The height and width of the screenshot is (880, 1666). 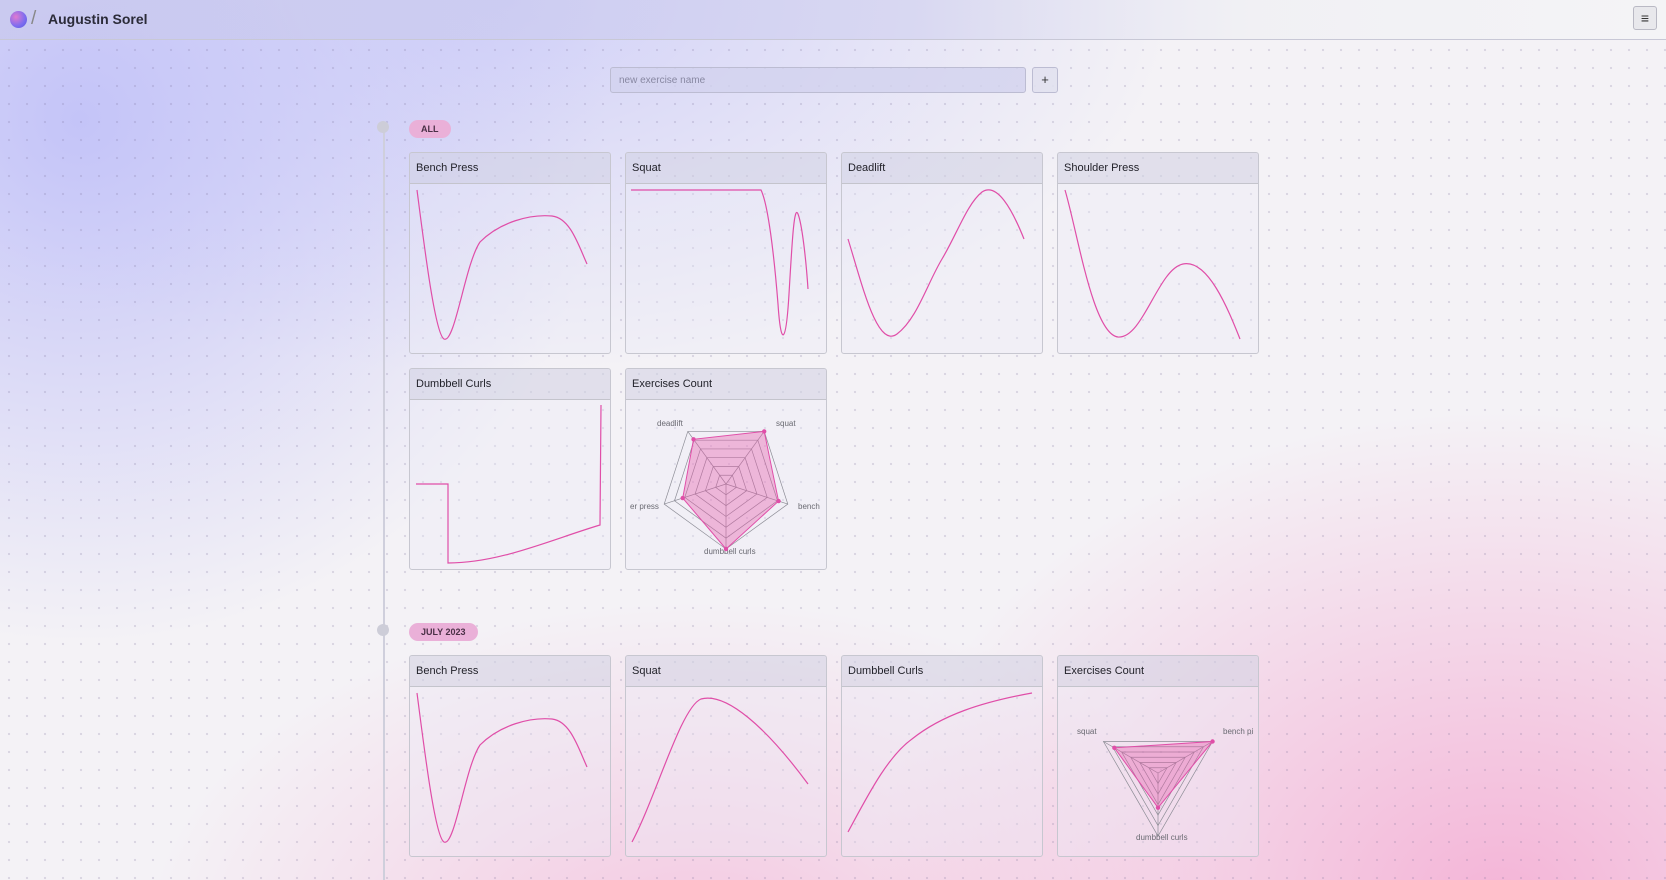 I want to click on new-exercise-input, so click(x=818, y=80).